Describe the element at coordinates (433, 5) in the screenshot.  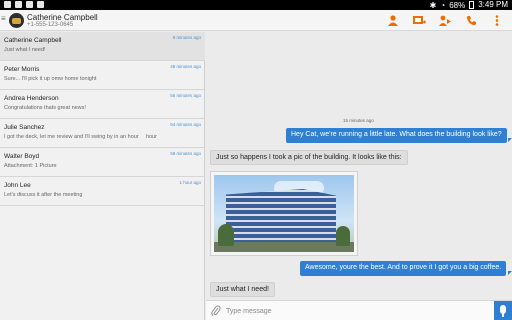
I see `bluetooth-icon: ✱` at that location.